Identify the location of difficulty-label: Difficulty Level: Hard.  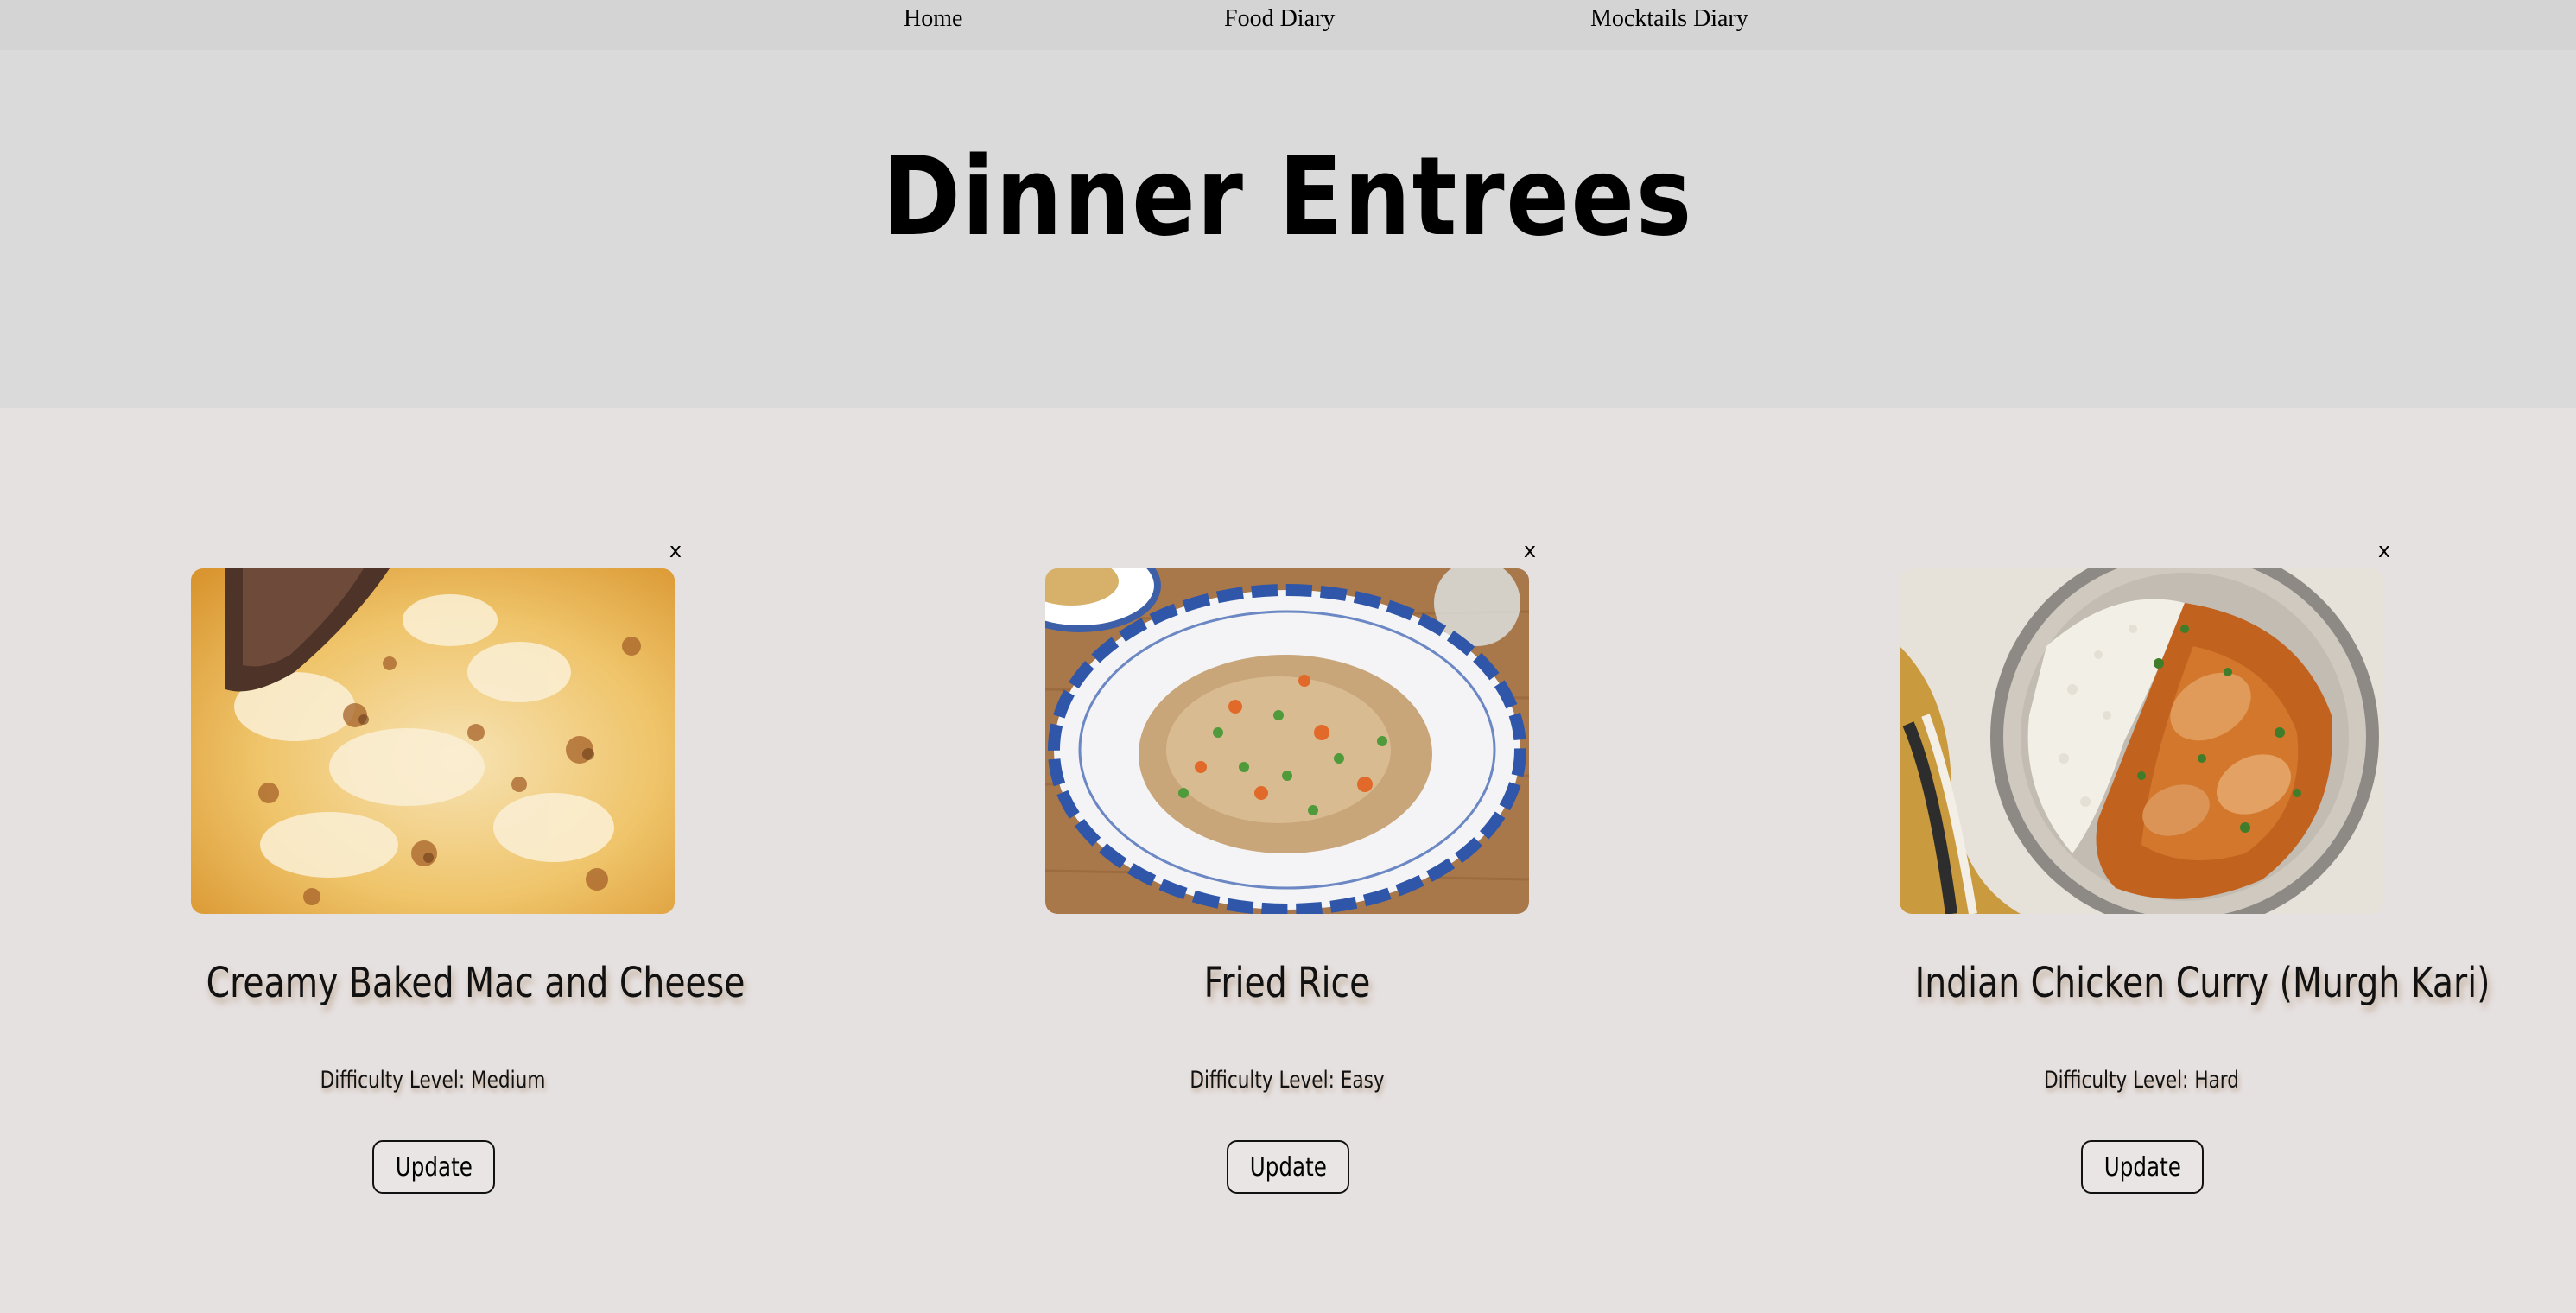
(2141, 1080).